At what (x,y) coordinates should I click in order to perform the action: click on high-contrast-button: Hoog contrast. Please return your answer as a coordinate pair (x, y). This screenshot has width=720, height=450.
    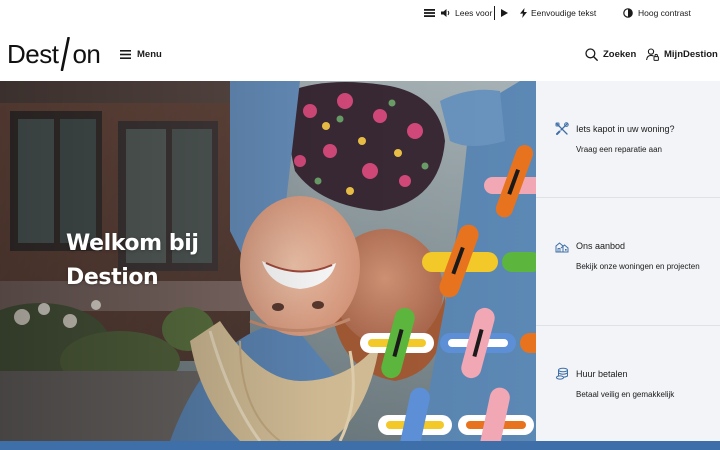
    Looking at the image, I should click on (657, 13).